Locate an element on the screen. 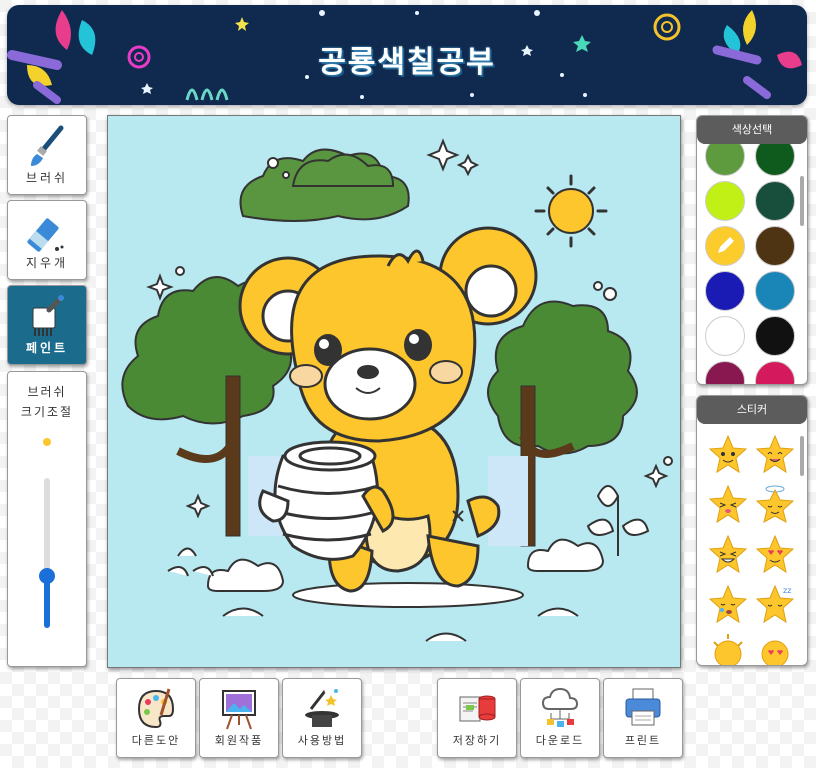  header-banner: 공룡색칠공부 is located at coordinates (407, 55).